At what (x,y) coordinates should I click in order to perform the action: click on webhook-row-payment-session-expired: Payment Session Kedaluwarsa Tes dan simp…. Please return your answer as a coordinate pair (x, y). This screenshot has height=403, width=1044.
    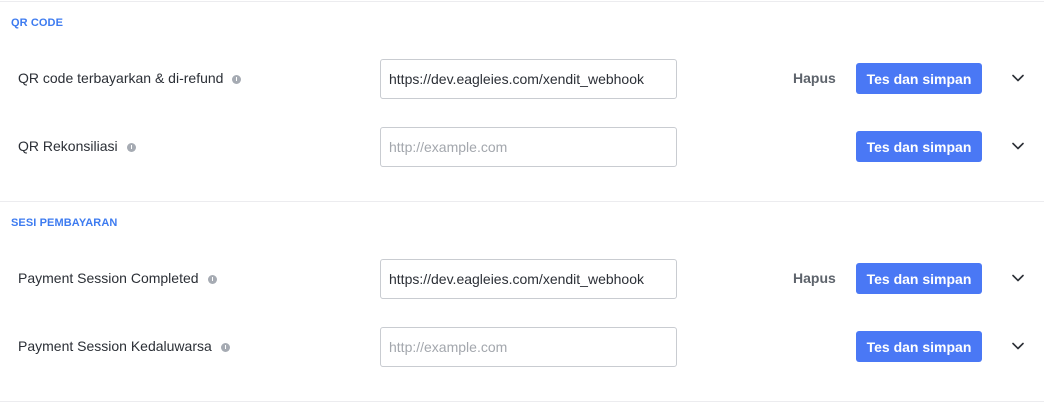
    Looking at the image, I should click on (522, 347).